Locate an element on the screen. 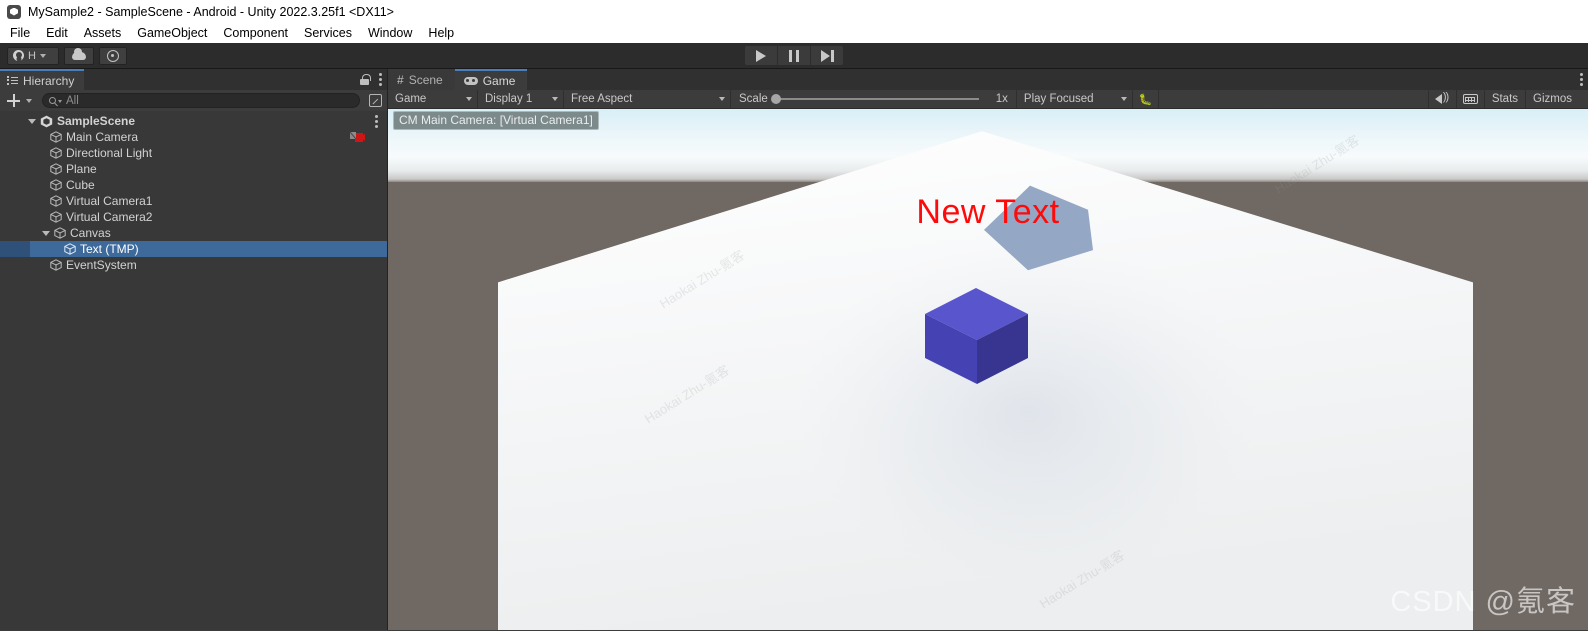 Image resolution: width=1588 pixels, height=631 pixels. aspect-dropdown: Free Aspect is located at coordinates (647, 99).